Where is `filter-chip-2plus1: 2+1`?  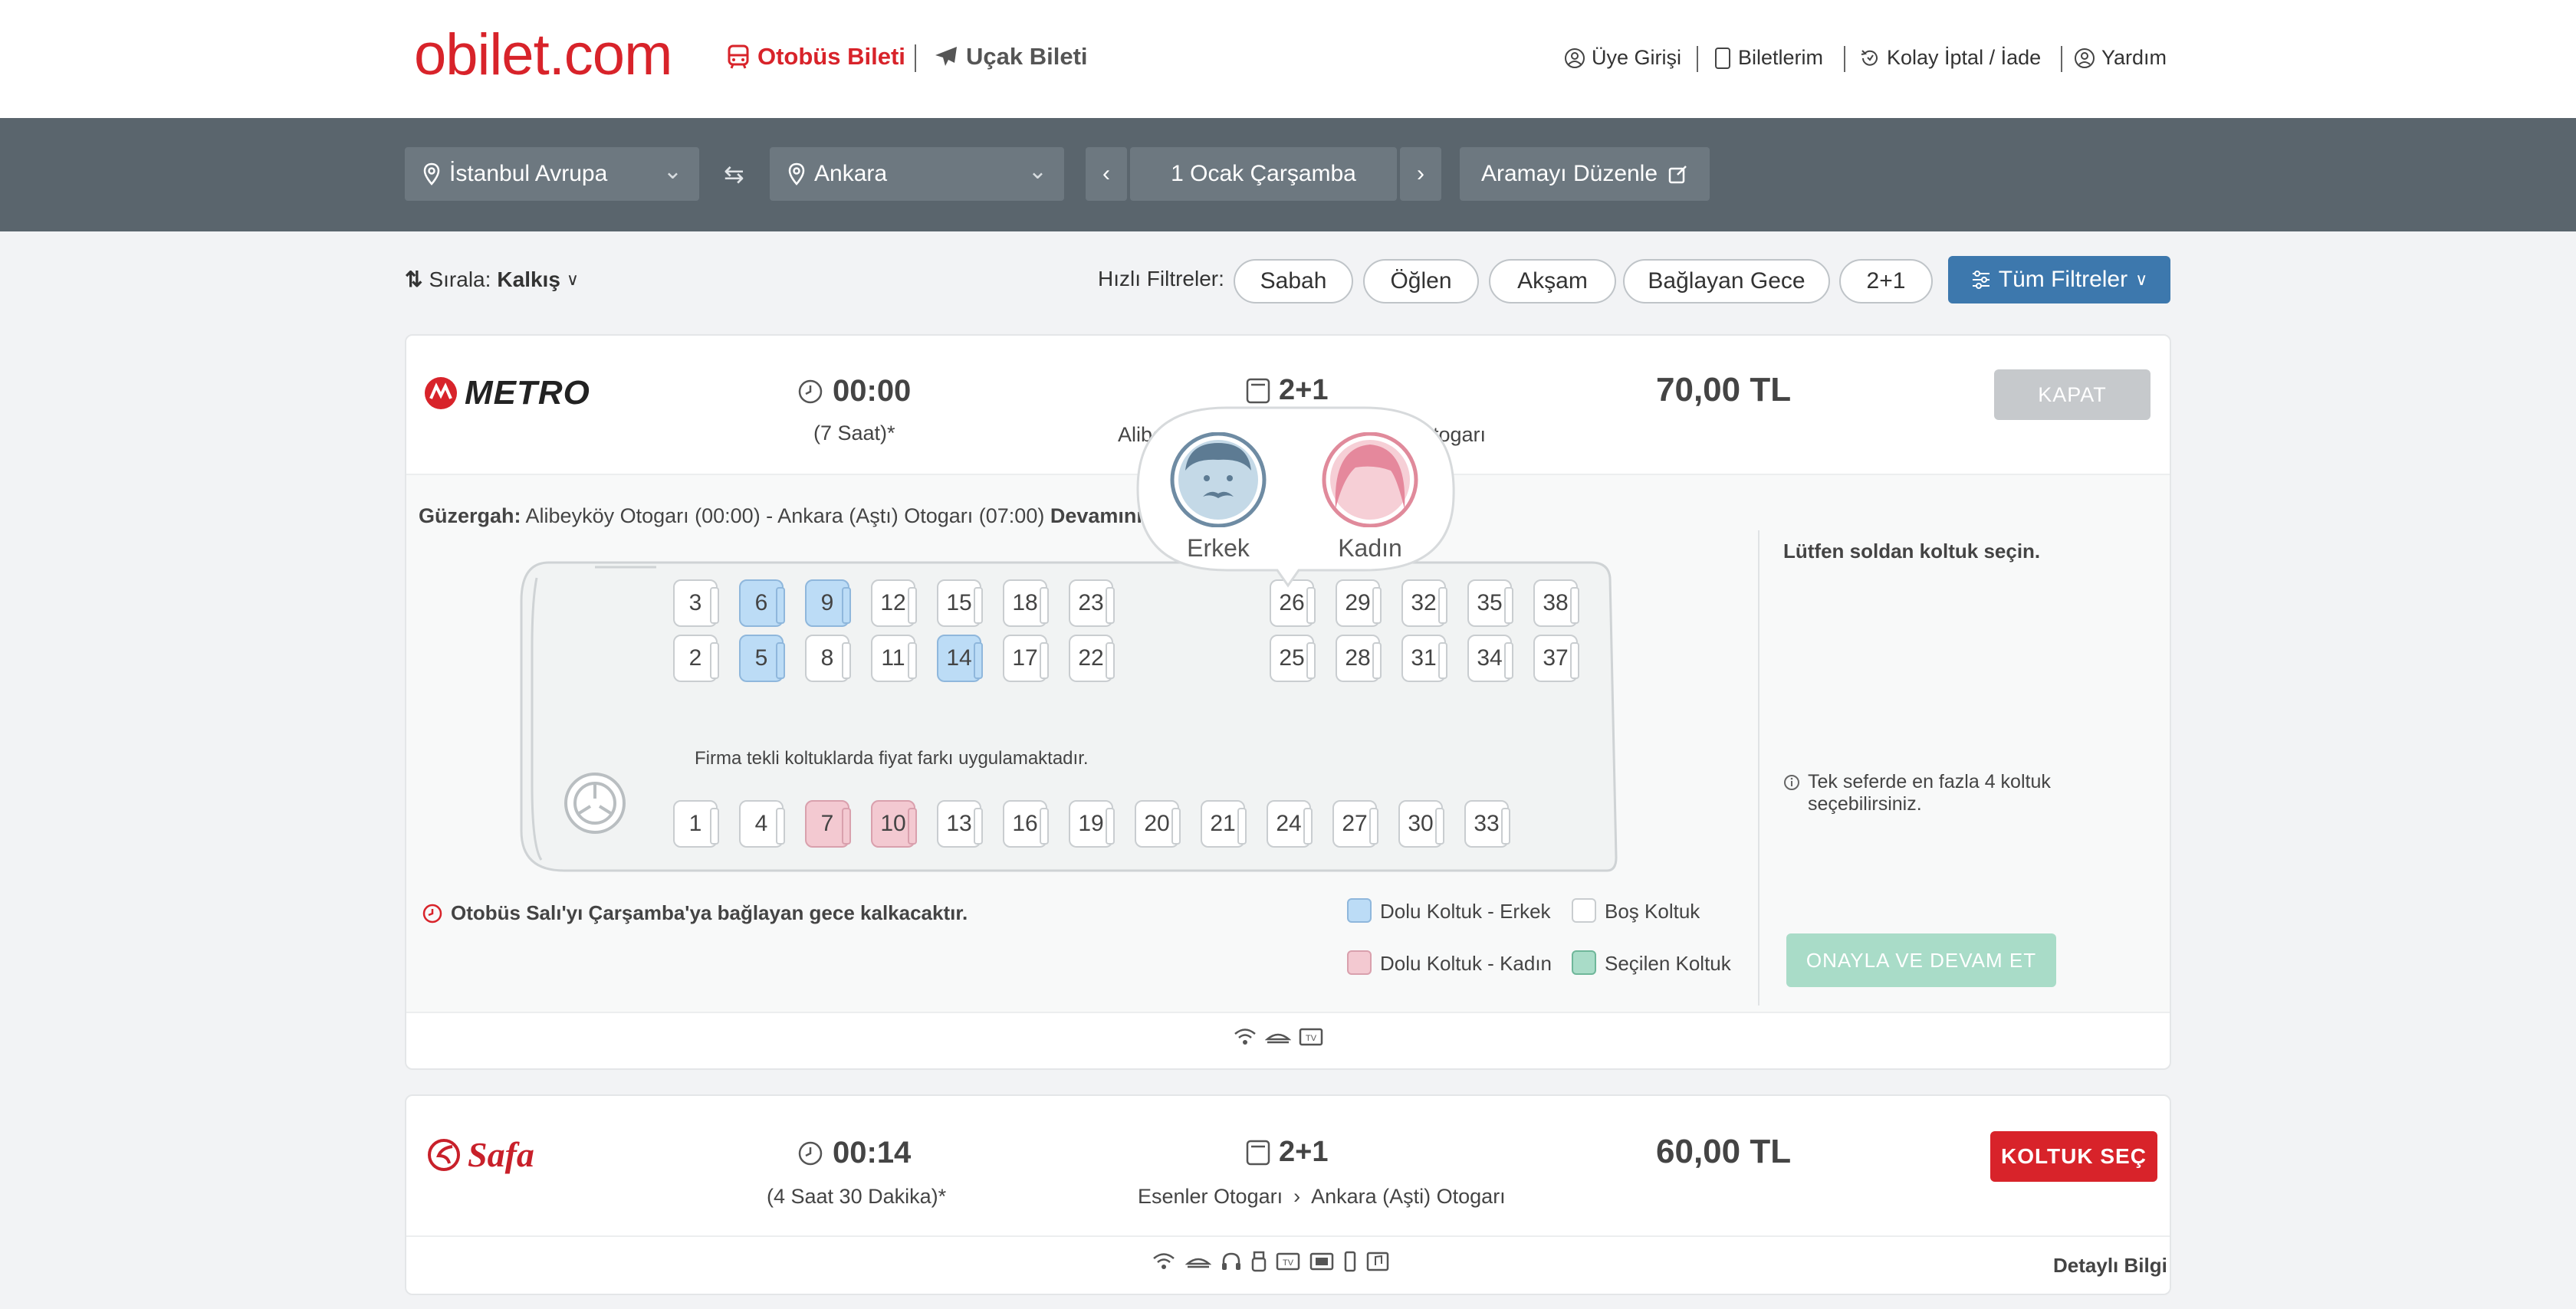 filter-chip-2plus1: 2+1 is located at coordinates (1886, 281).